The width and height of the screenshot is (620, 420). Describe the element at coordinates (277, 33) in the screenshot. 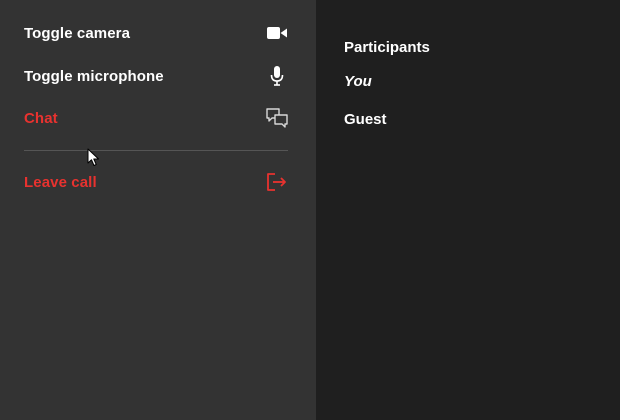

I see `video-camera-icon` at that location.